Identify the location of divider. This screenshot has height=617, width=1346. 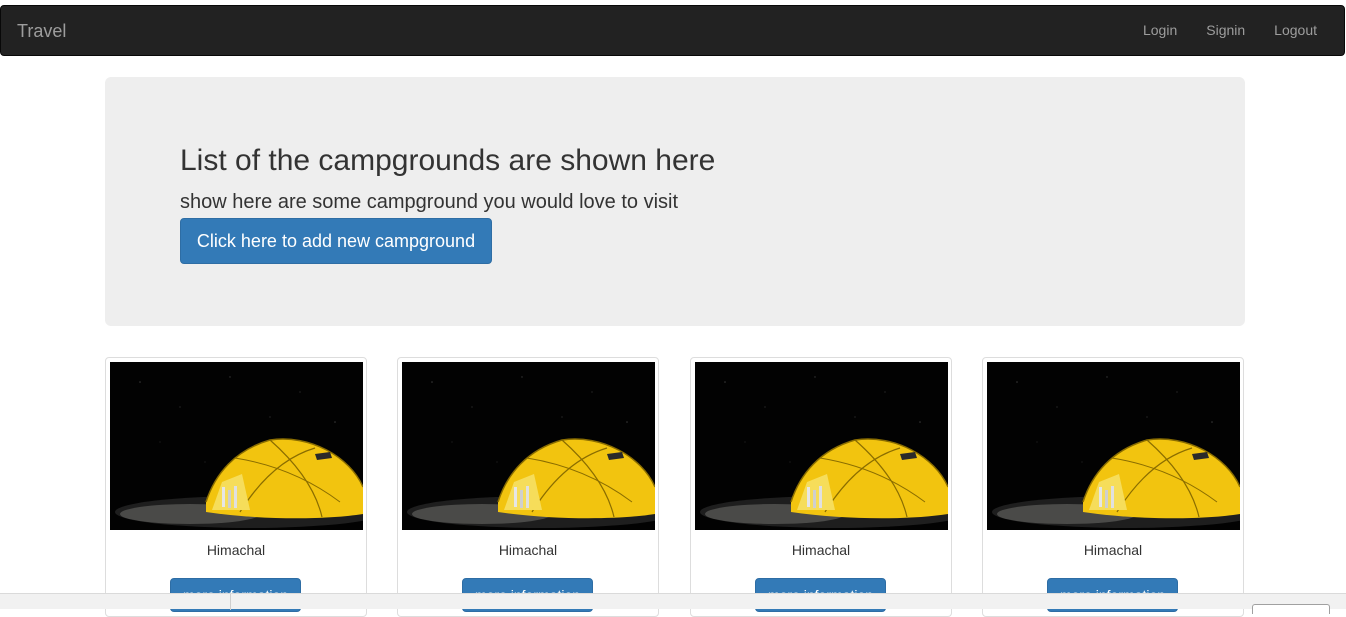
(230, 602).